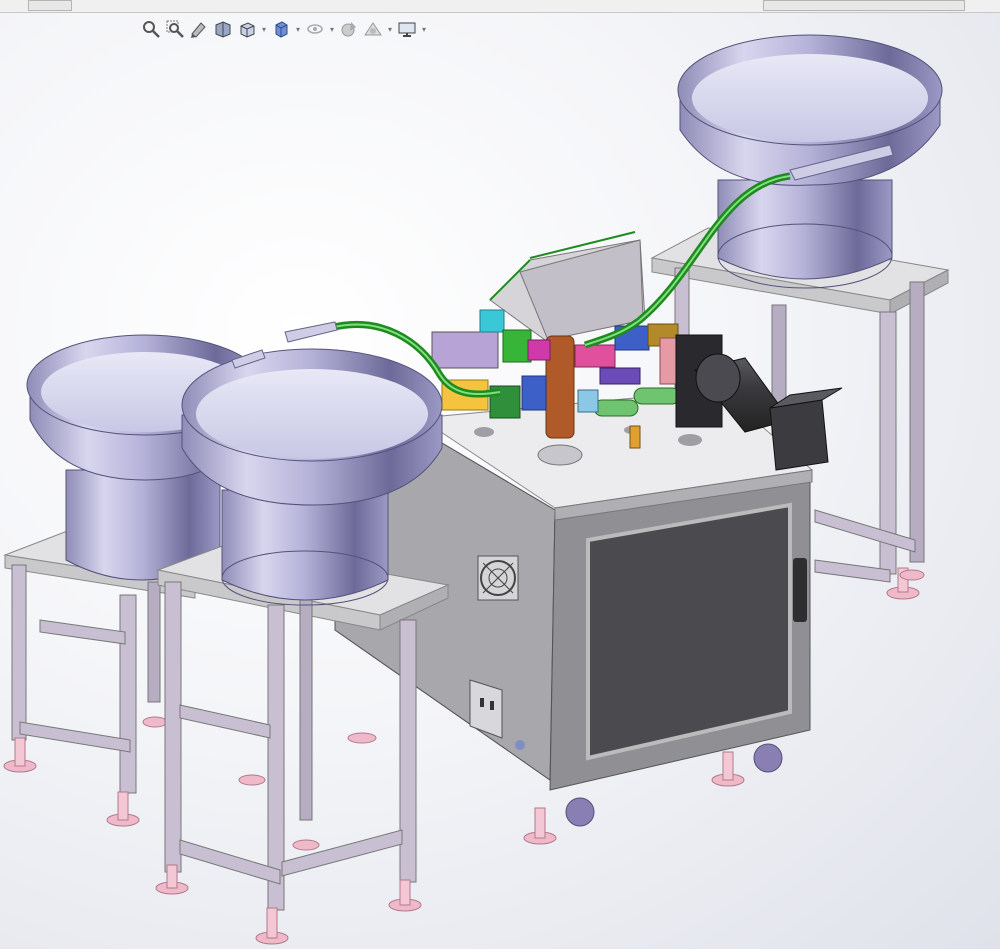  I want to click on right-vibratory-bowl, so click(810, 161).